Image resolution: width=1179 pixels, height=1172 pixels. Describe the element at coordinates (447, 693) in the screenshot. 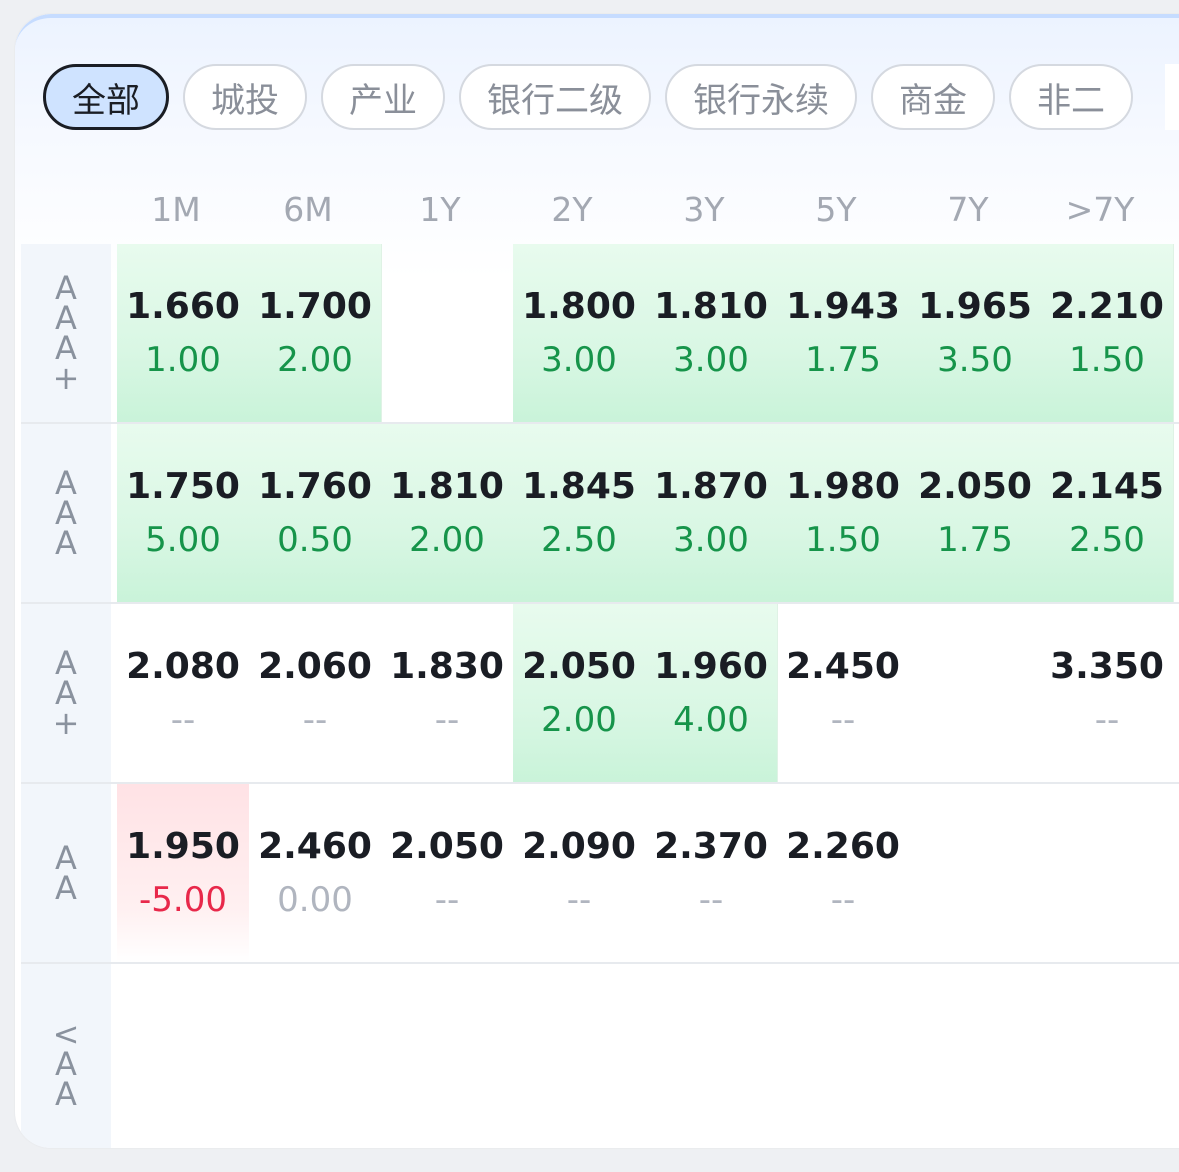

I see `yield-cell: 1.830 --` at that location.